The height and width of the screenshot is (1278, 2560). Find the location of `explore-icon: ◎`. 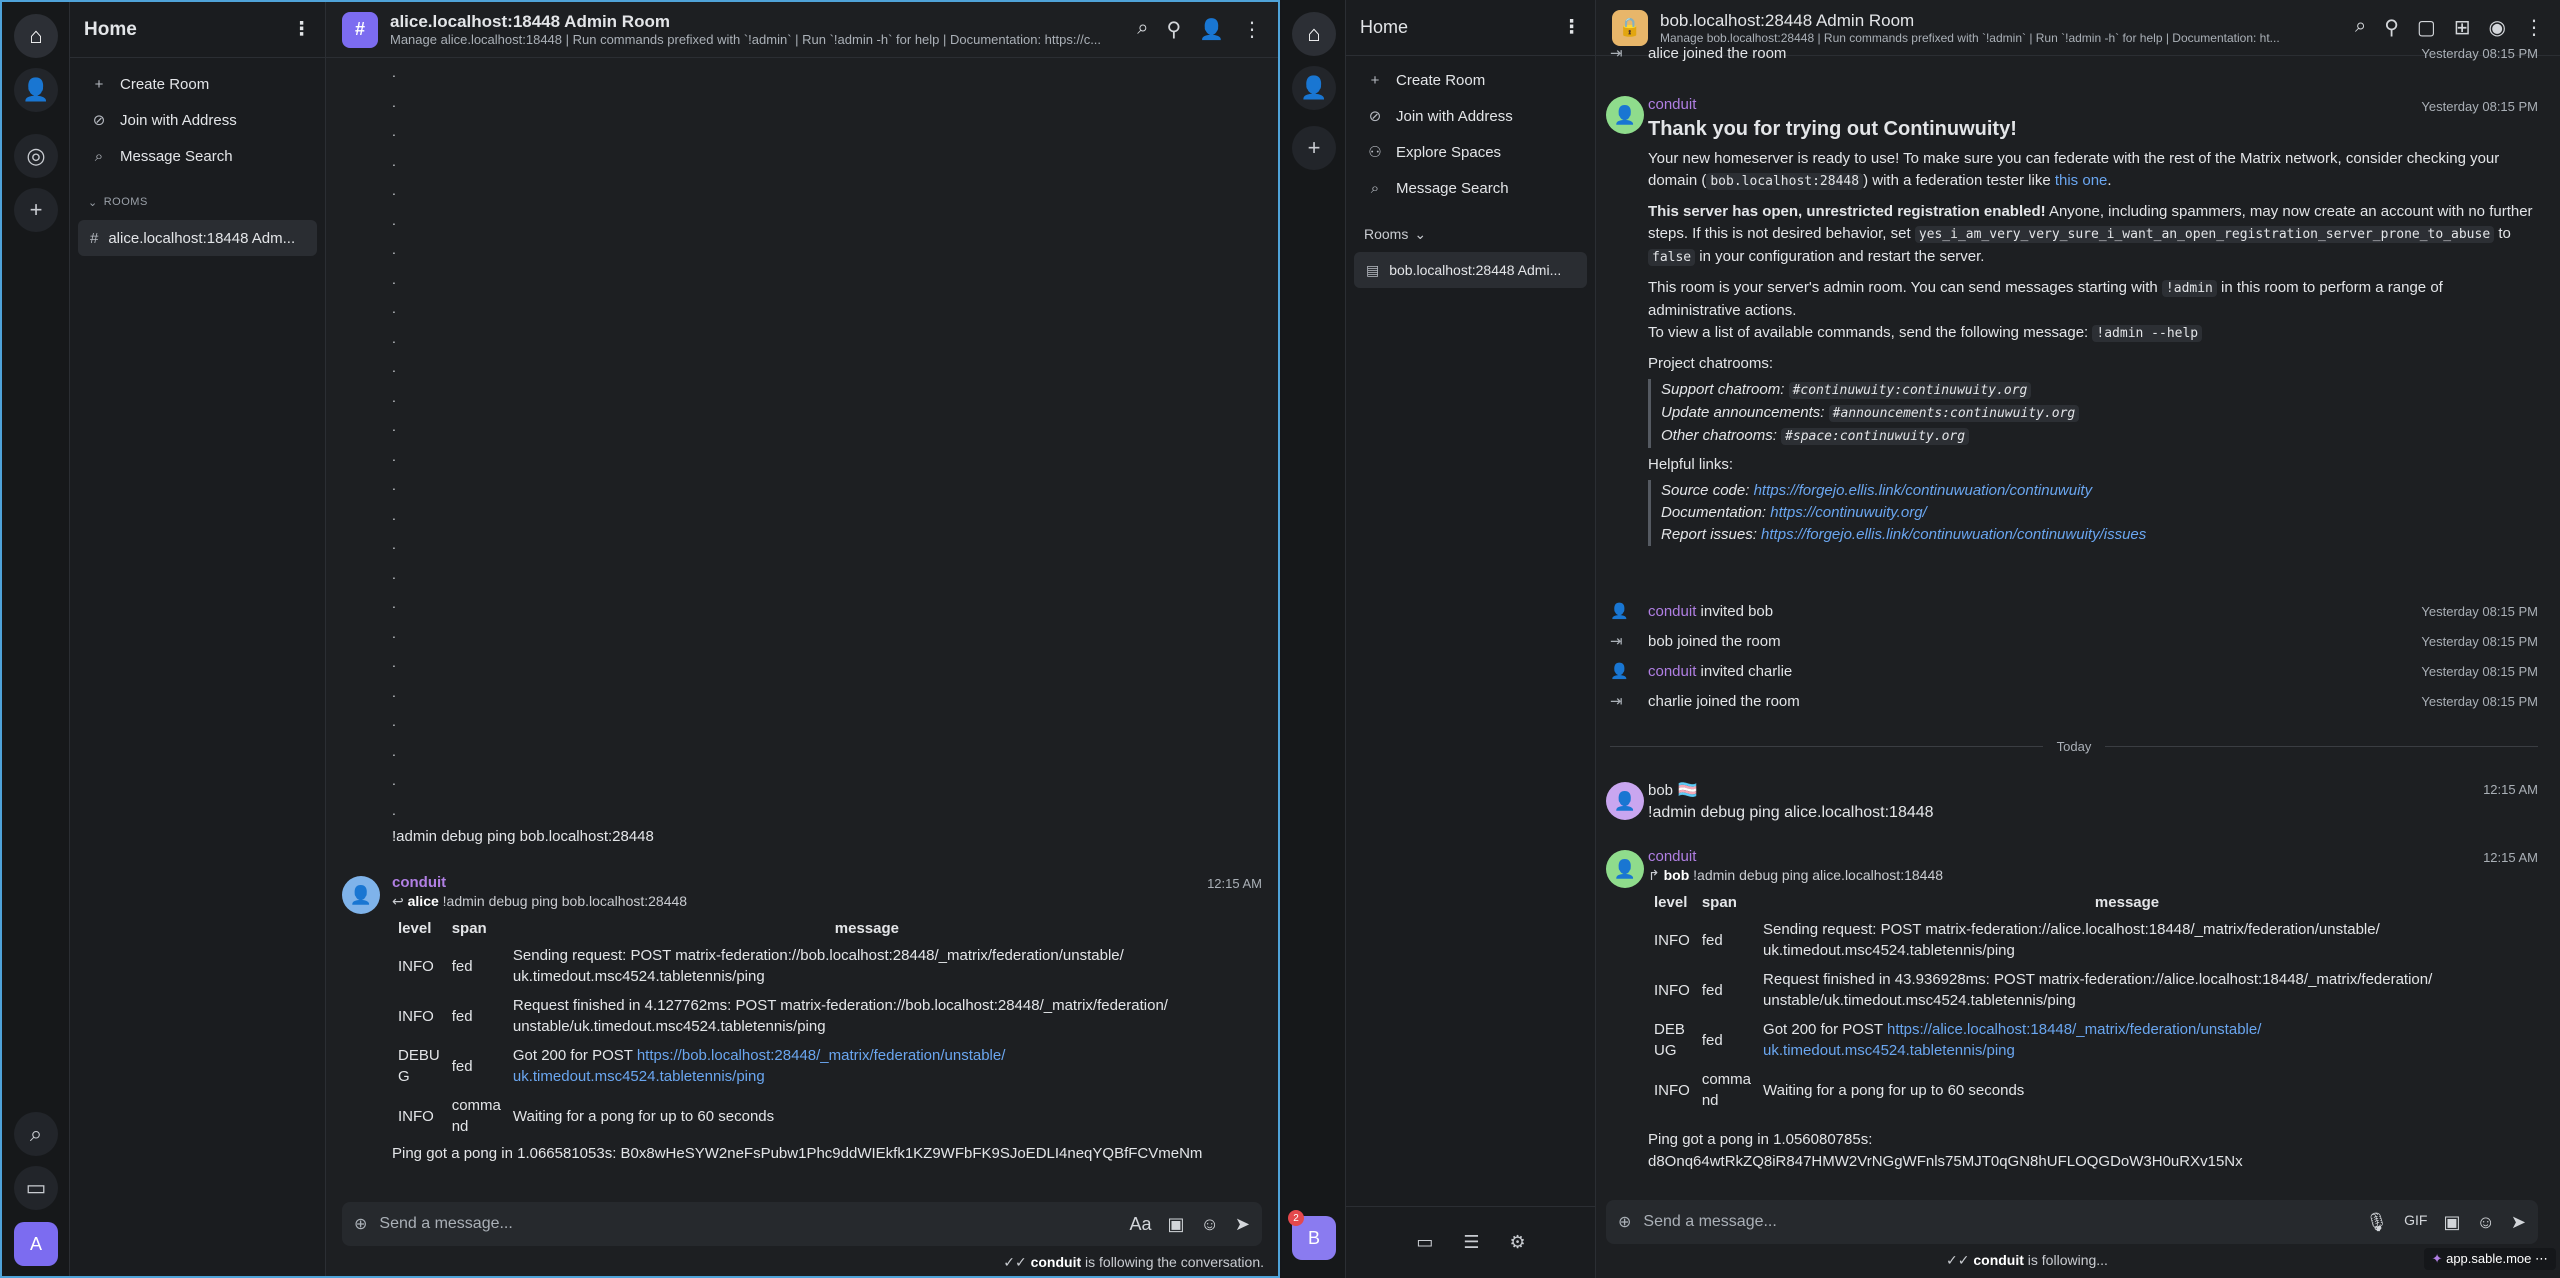

explore-icon: ◎ is located at coordinates (36, 156).